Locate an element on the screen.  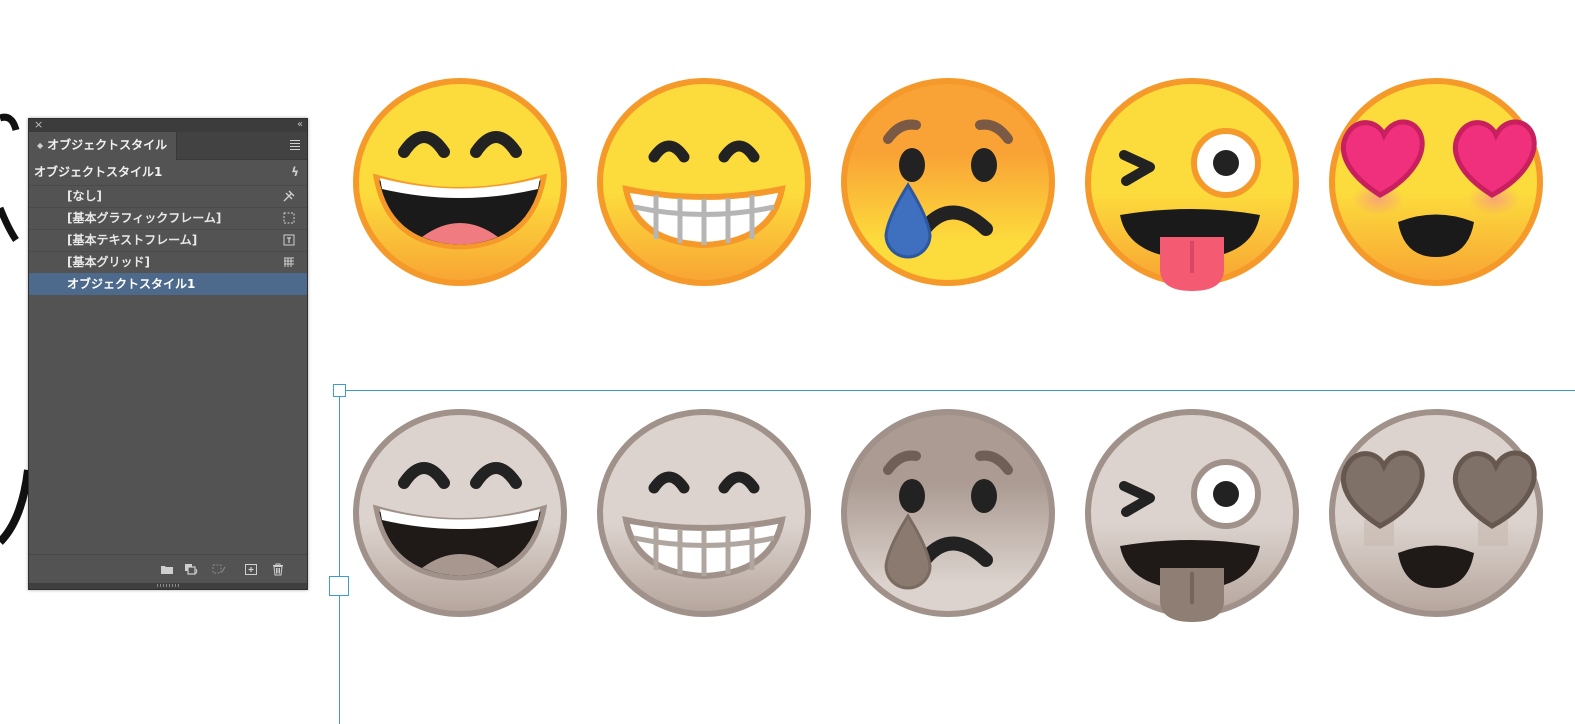
graphic-frame-icon is located at coordinates (289, 218).